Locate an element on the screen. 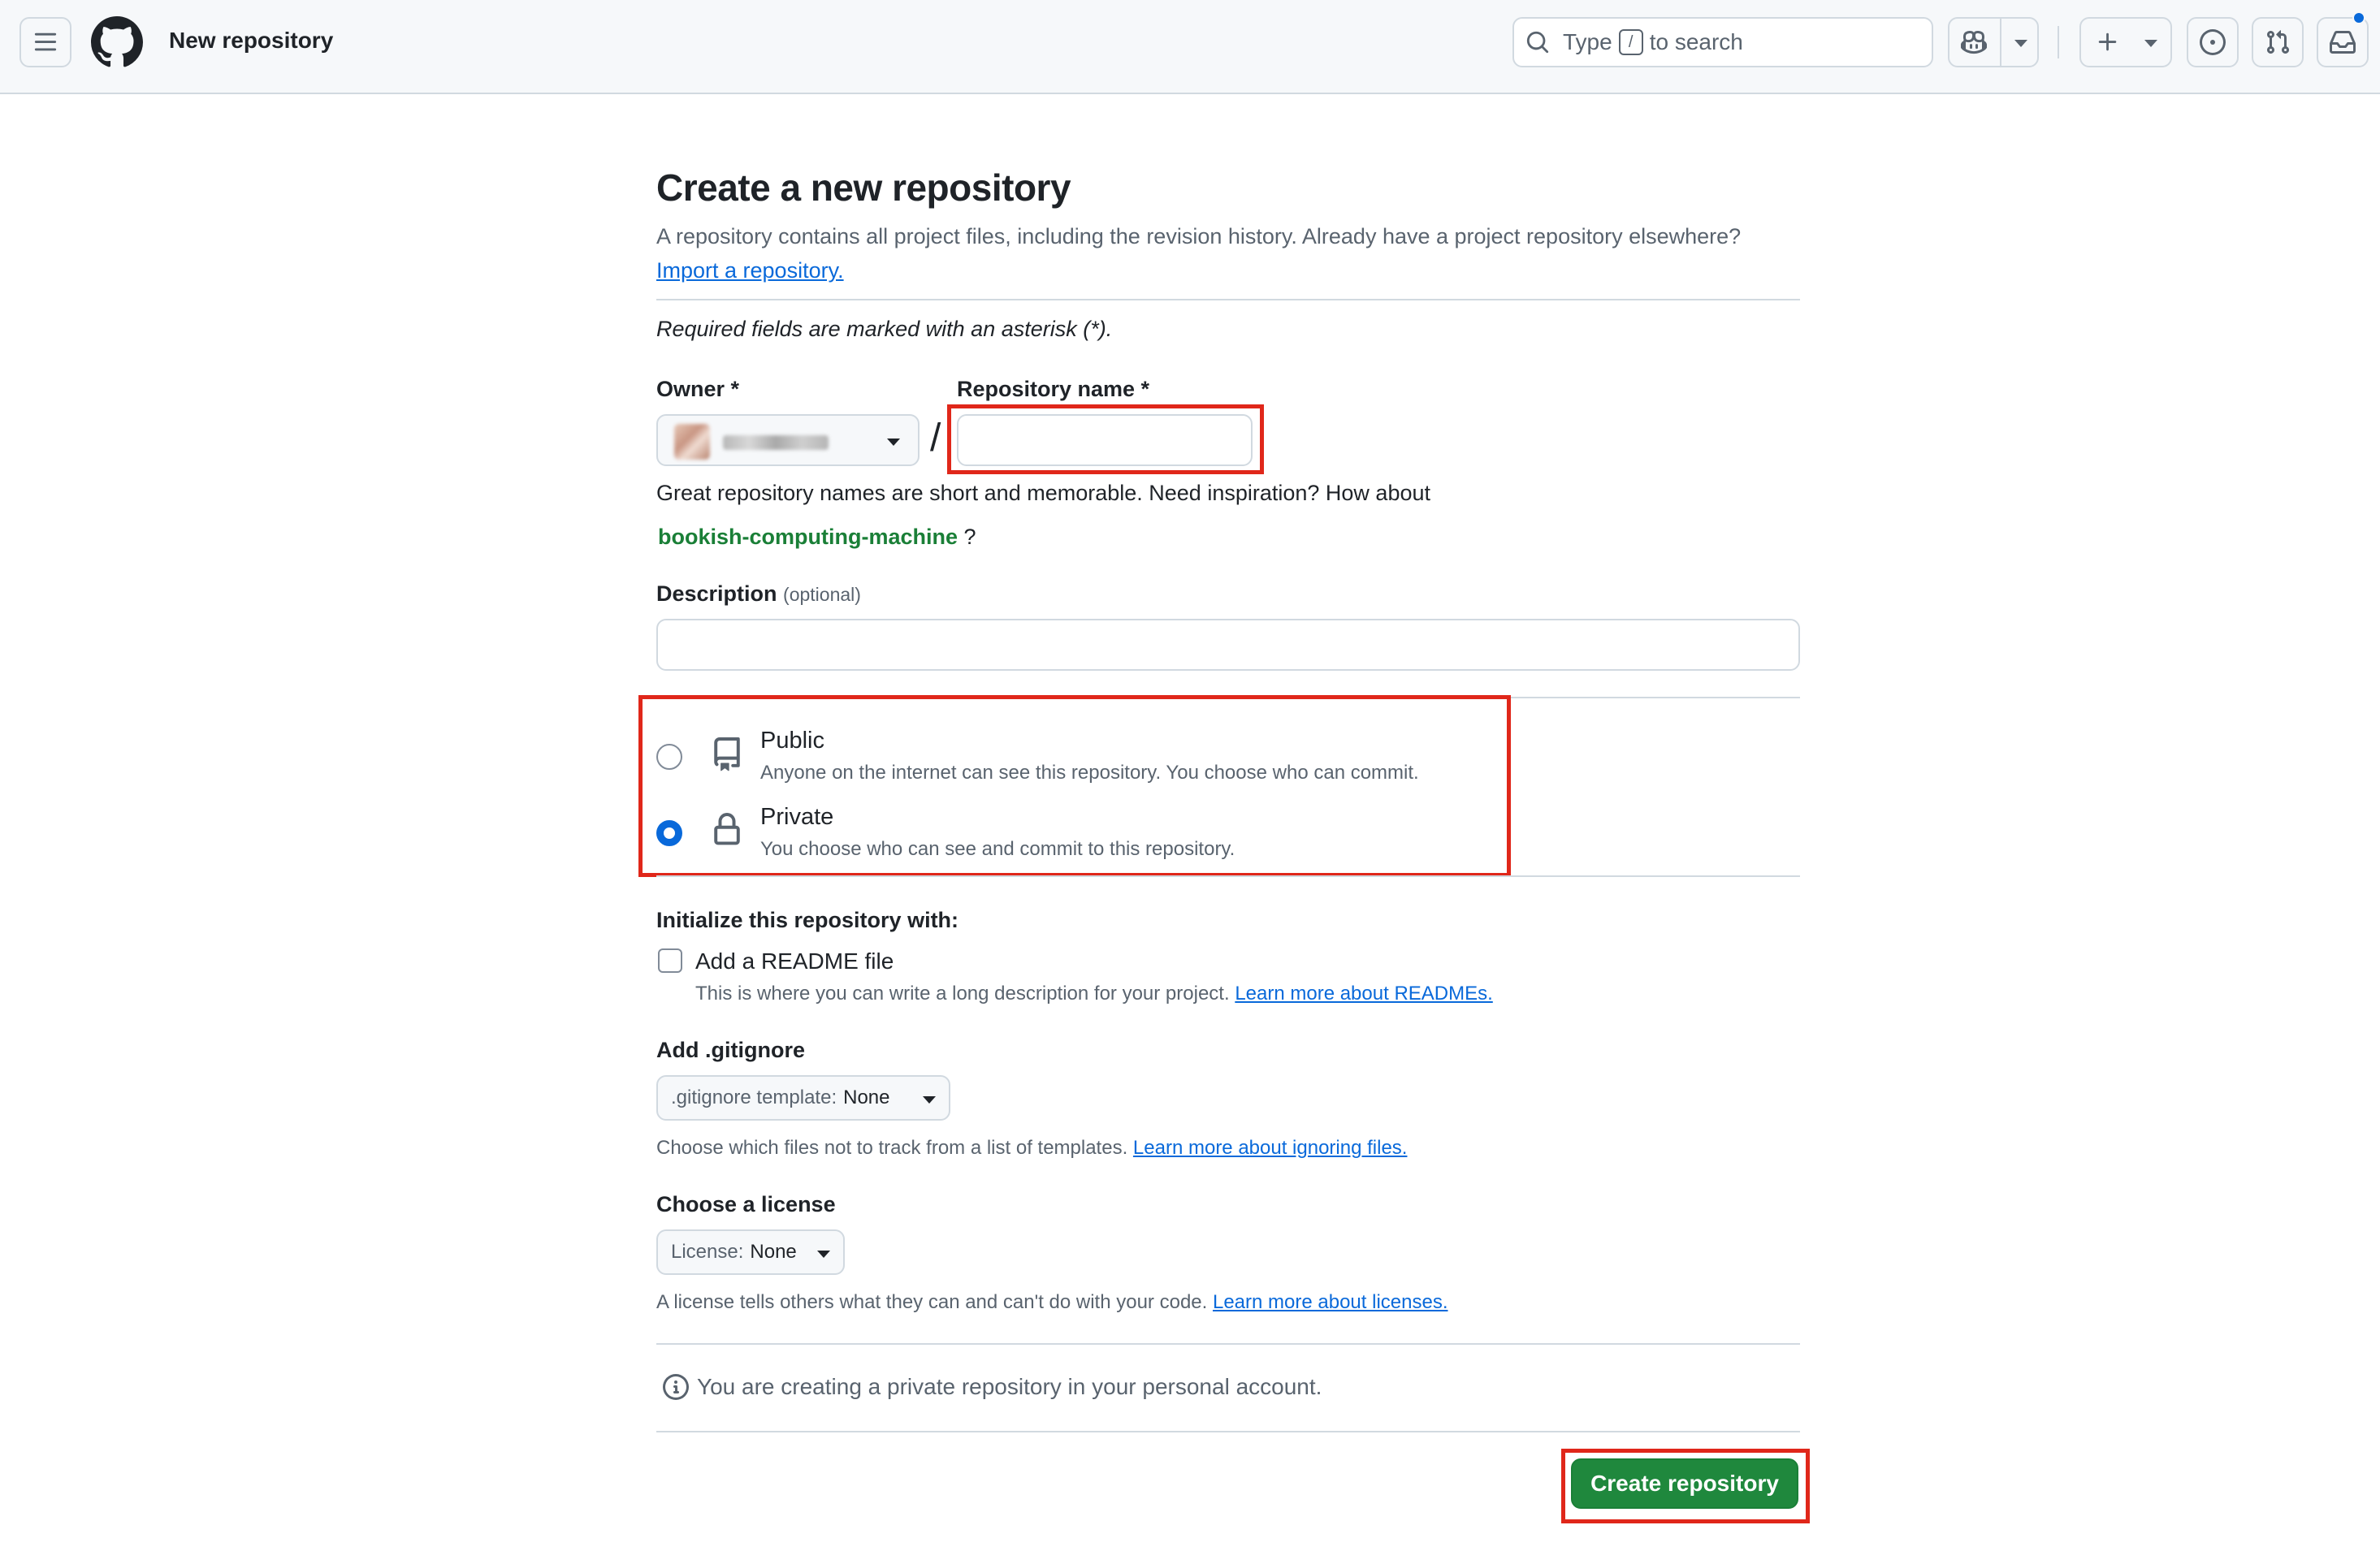 Image resolution: width=2380 pixels, height=1564 pixels. license-select-value: None is located at coordinates (773, 1252).